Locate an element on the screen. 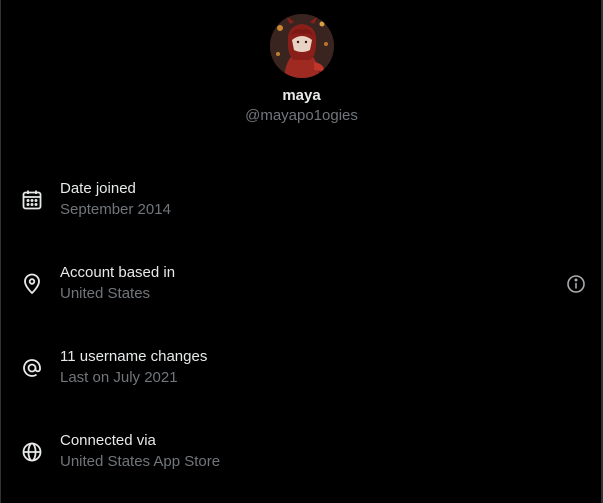 This screenshot has width=603, height=503. info-row-account-based-in: Account based in United States is located at coordinates (301, 293).